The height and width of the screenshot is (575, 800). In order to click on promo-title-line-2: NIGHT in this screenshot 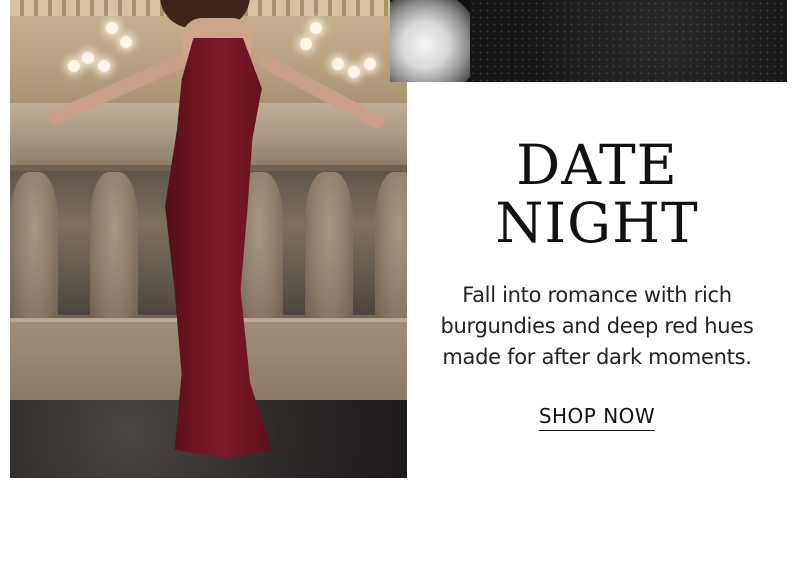, I will do `click(597, 223)`.